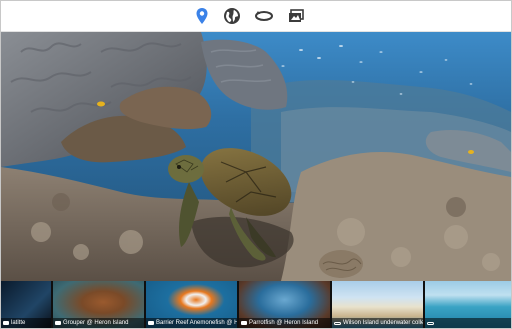  I want to click on globe-icon, so click(232, 16).